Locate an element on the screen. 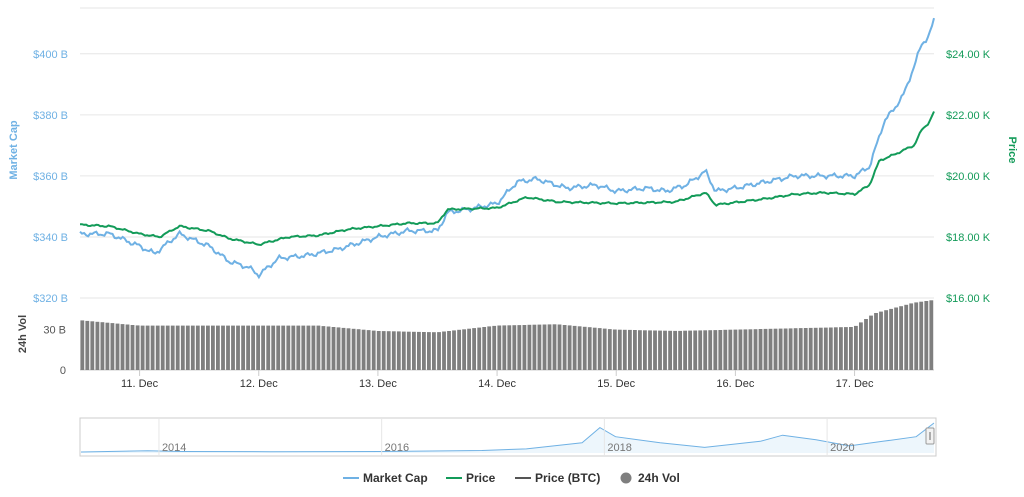 The image size is (1024, 497). legend-item: Price is located at coordinates (471, 478).